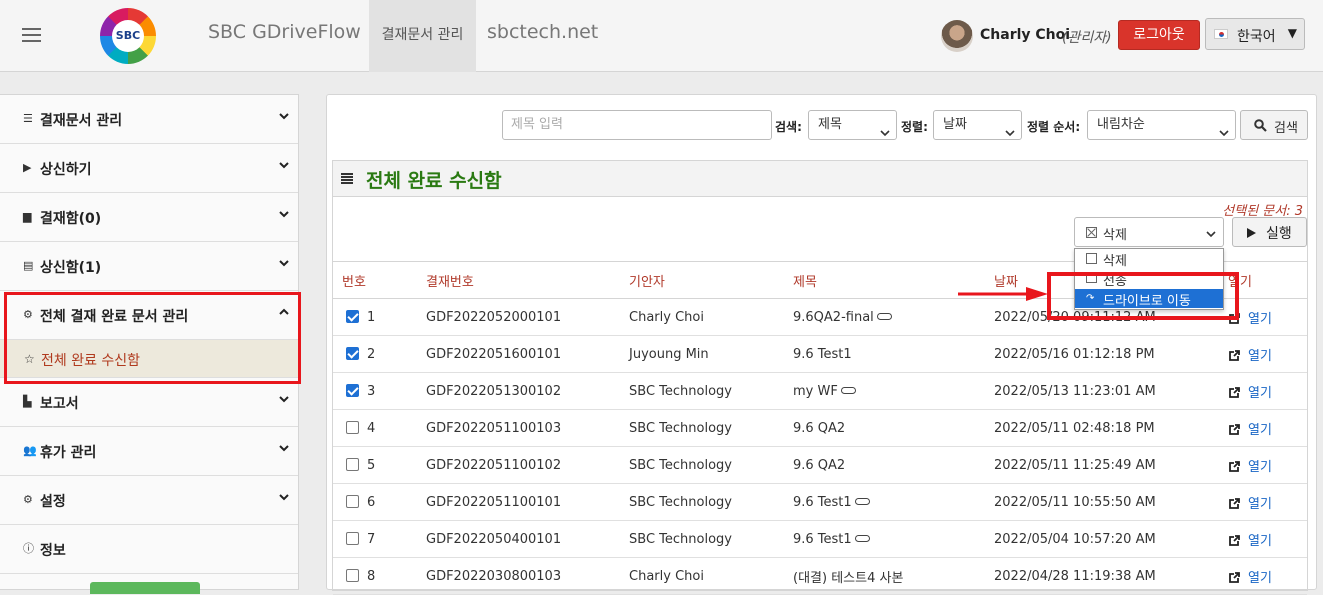  I want to click on cell-no: 3, so click(379, 391).